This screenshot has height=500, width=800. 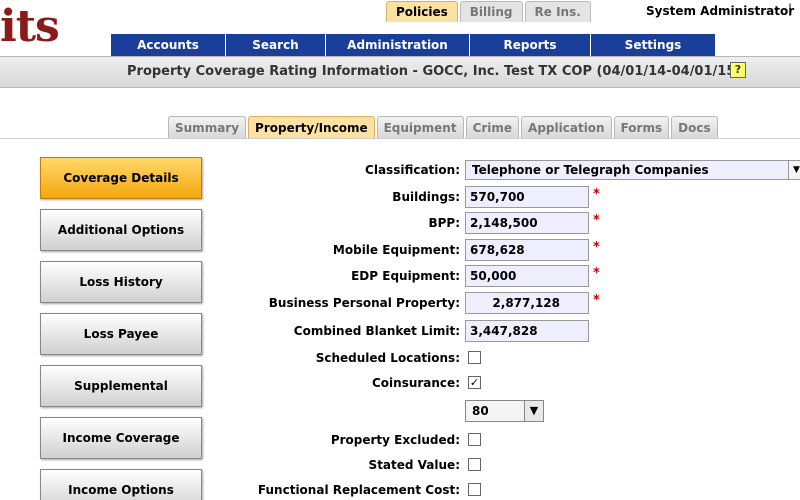 I want to click on tab-summary: Summary, so click(x=207, y=127).